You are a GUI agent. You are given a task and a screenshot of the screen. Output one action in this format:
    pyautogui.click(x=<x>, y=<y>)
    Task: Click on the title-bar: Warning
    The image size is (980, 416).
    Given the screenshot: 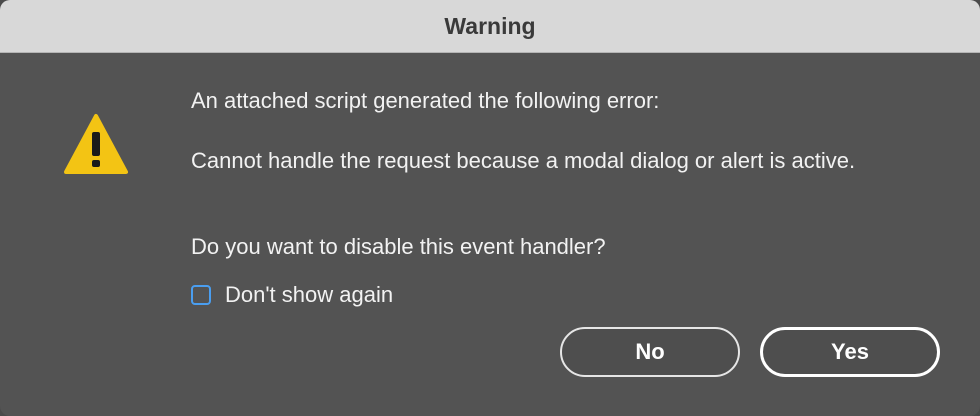 What is the action you would take?
    pyautogui.click(x=490, y=26)
    